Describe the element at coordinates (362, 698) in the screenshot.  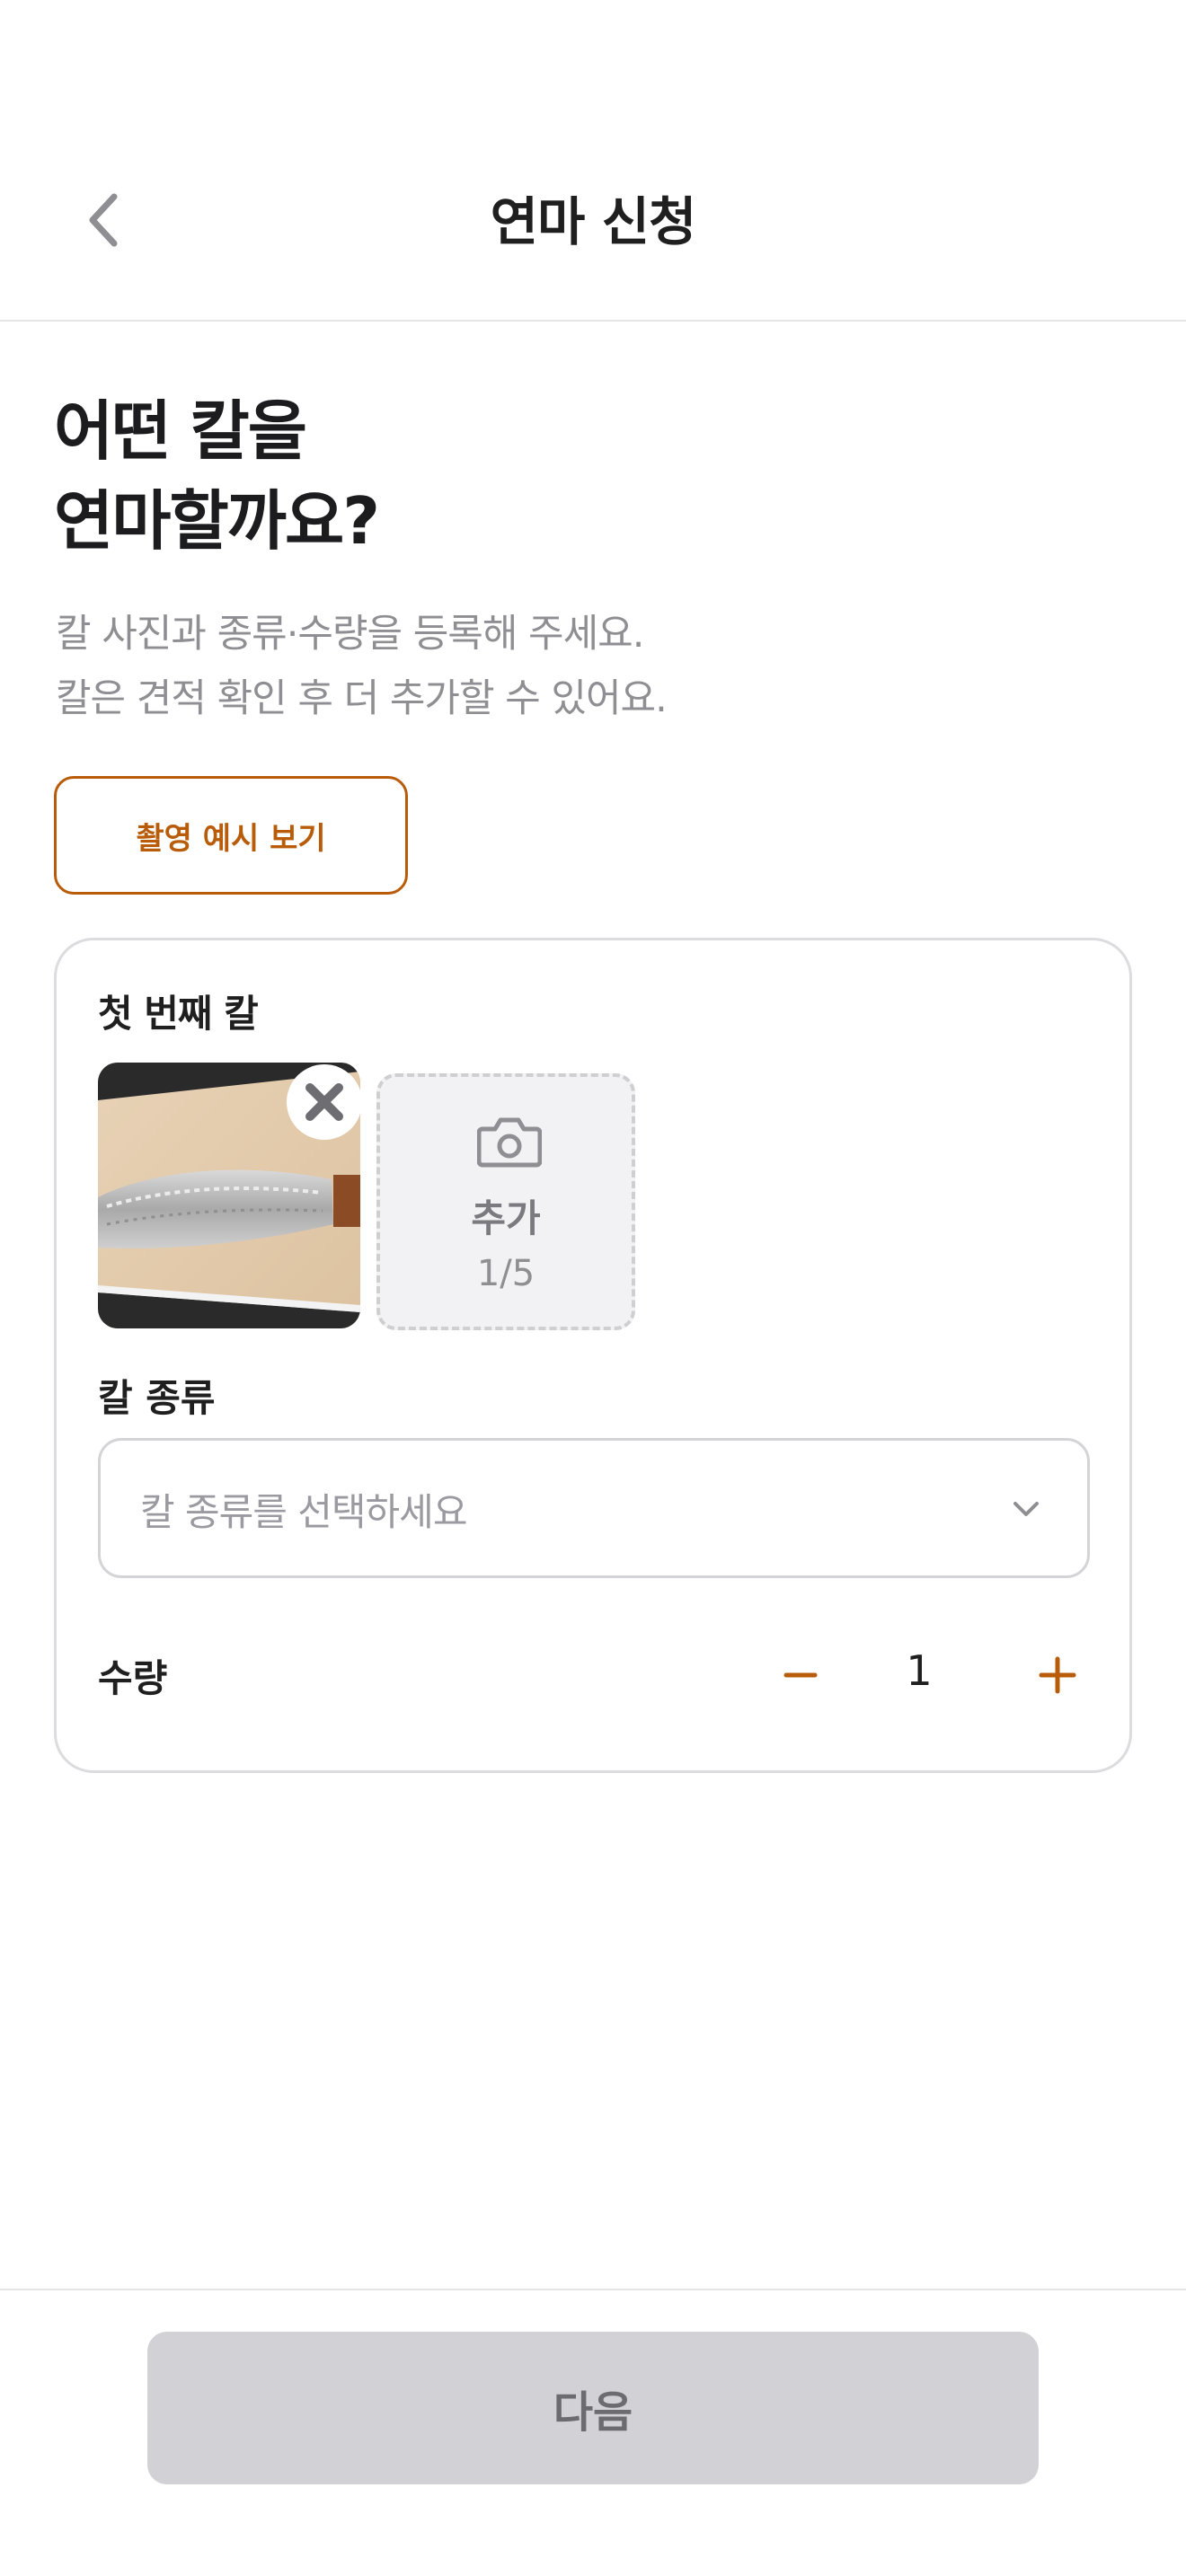
I see `description-line-2: 칼은 견적 확인 후 더 추가할 수 있어요.` at that location.